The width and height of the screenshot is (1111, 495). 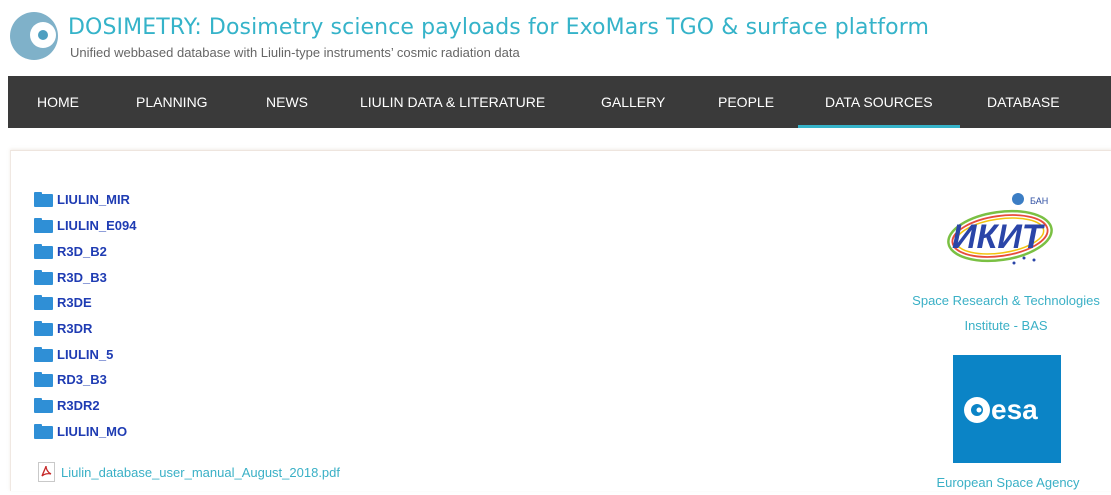 I want to click on pdf-file-icon, so click(x=46, y=472).